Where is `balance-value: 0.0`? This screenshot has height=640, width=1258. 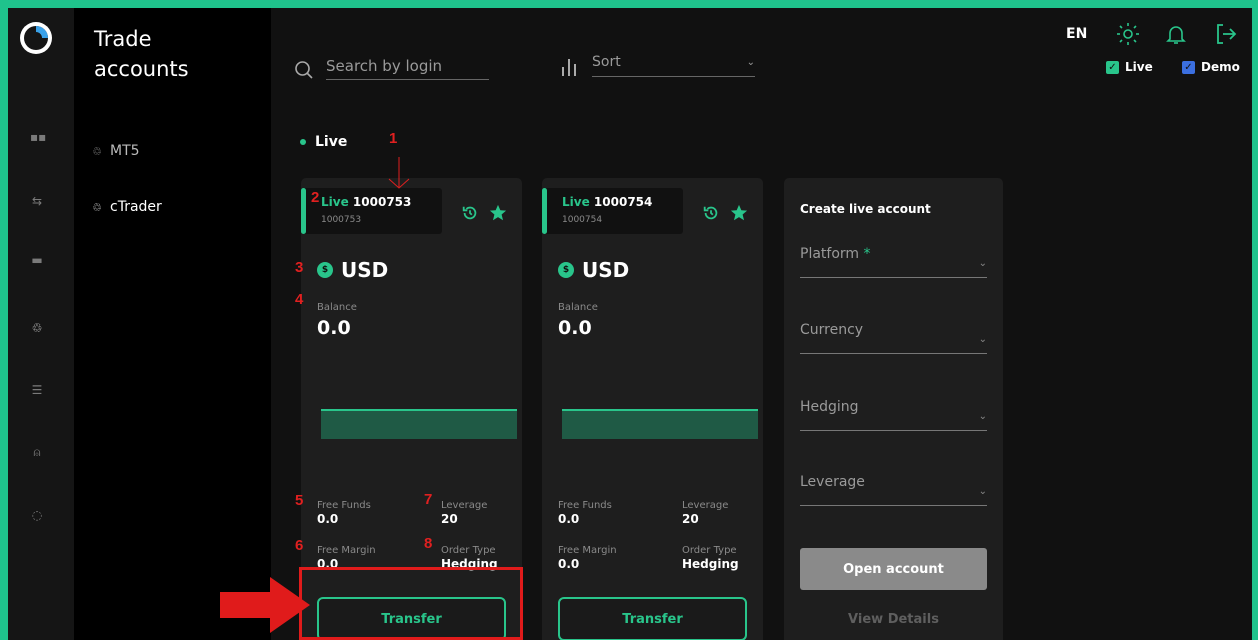
balance-value: 0.0 is located at coordinates (334, 328).